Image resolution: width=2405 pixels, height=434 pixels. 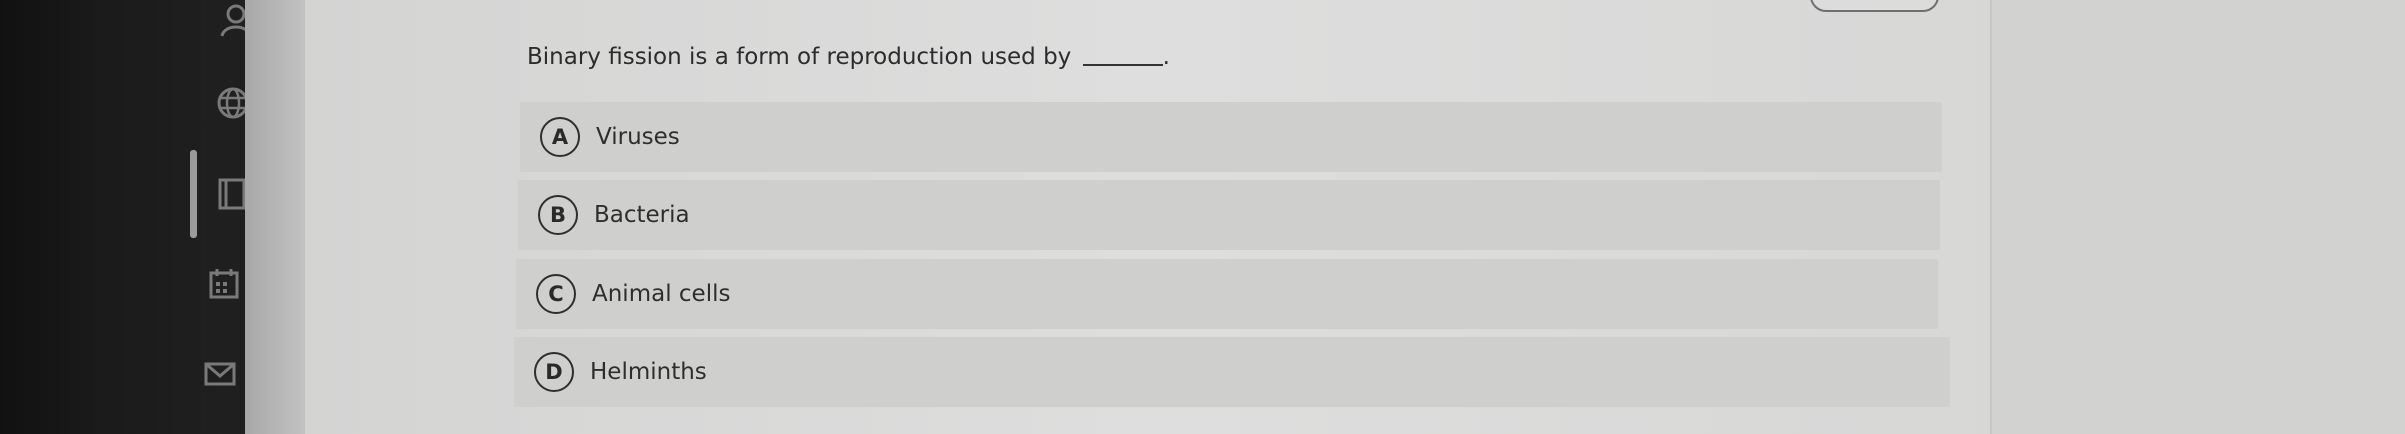 What do you see at coordinates (1229, 215) in the screenshot?
I see `option-b: B Bacteria` at bounding box center [1229, 215].